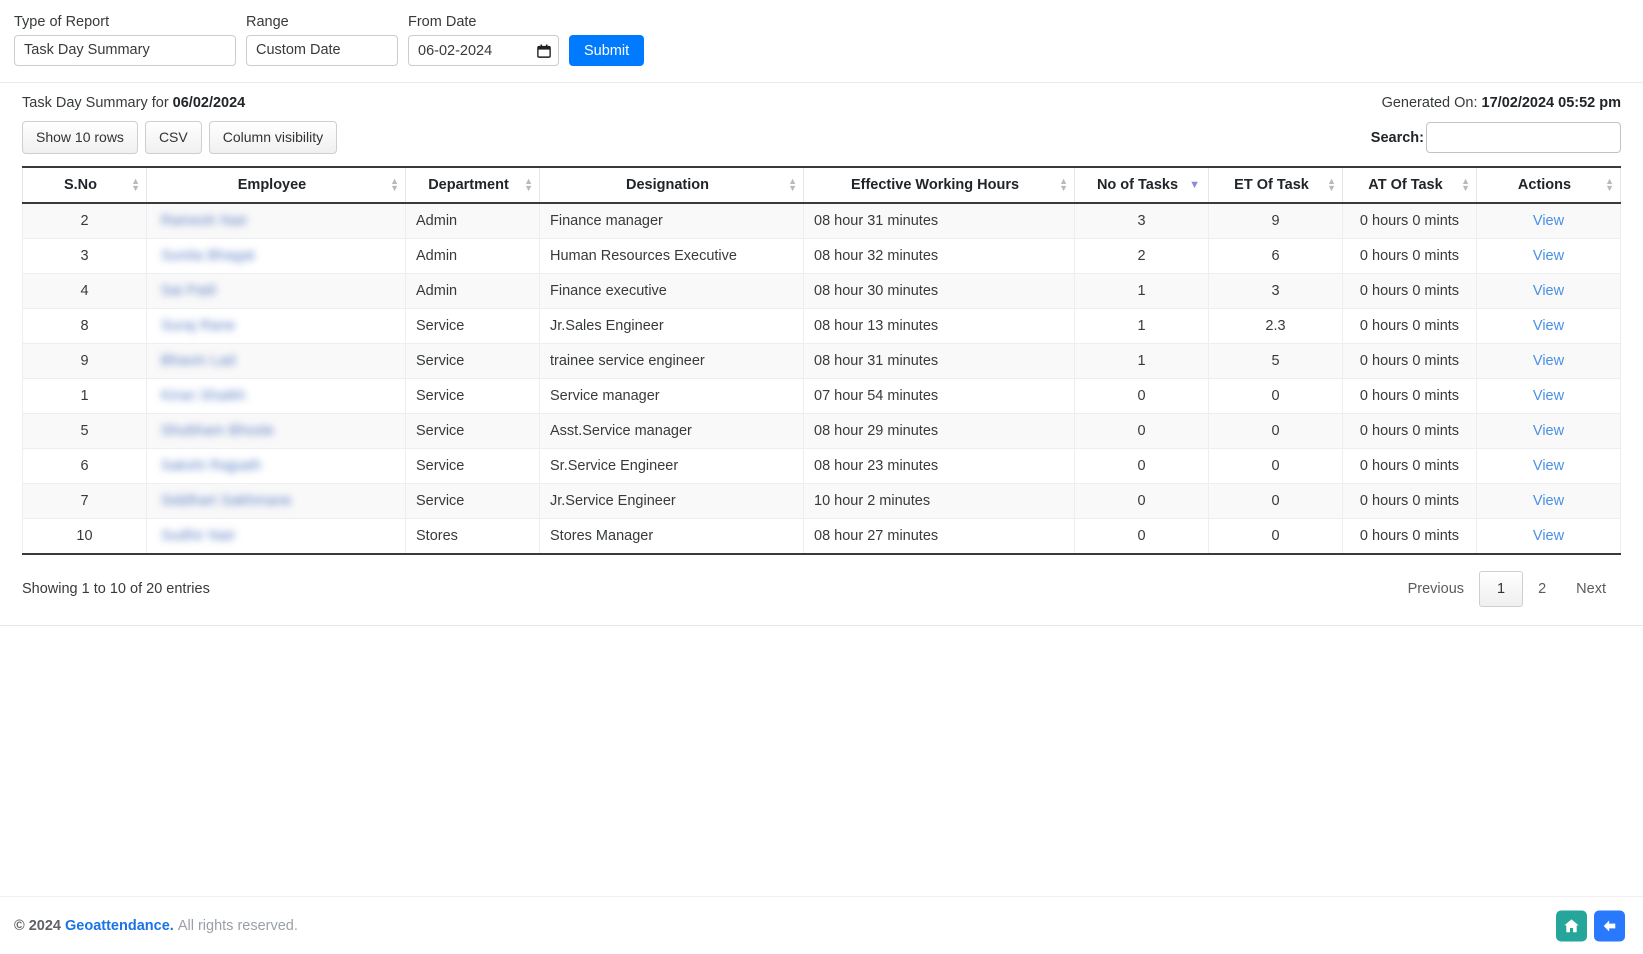  What do you see at coordinates (671, 291) in the screenshot?
I see `cell-designation: Finance executive` at bounding box center [671, 291].